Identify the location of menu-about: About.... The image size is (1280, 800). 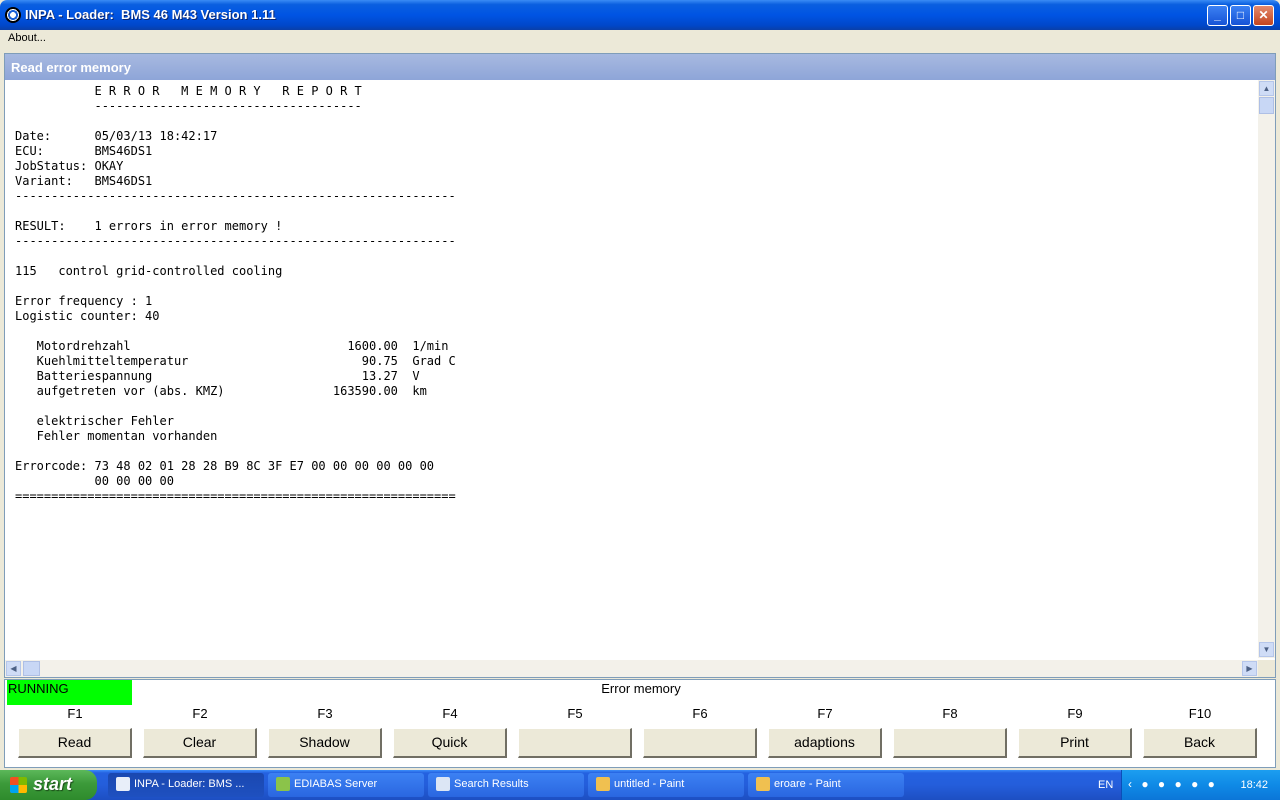
(27, 38).